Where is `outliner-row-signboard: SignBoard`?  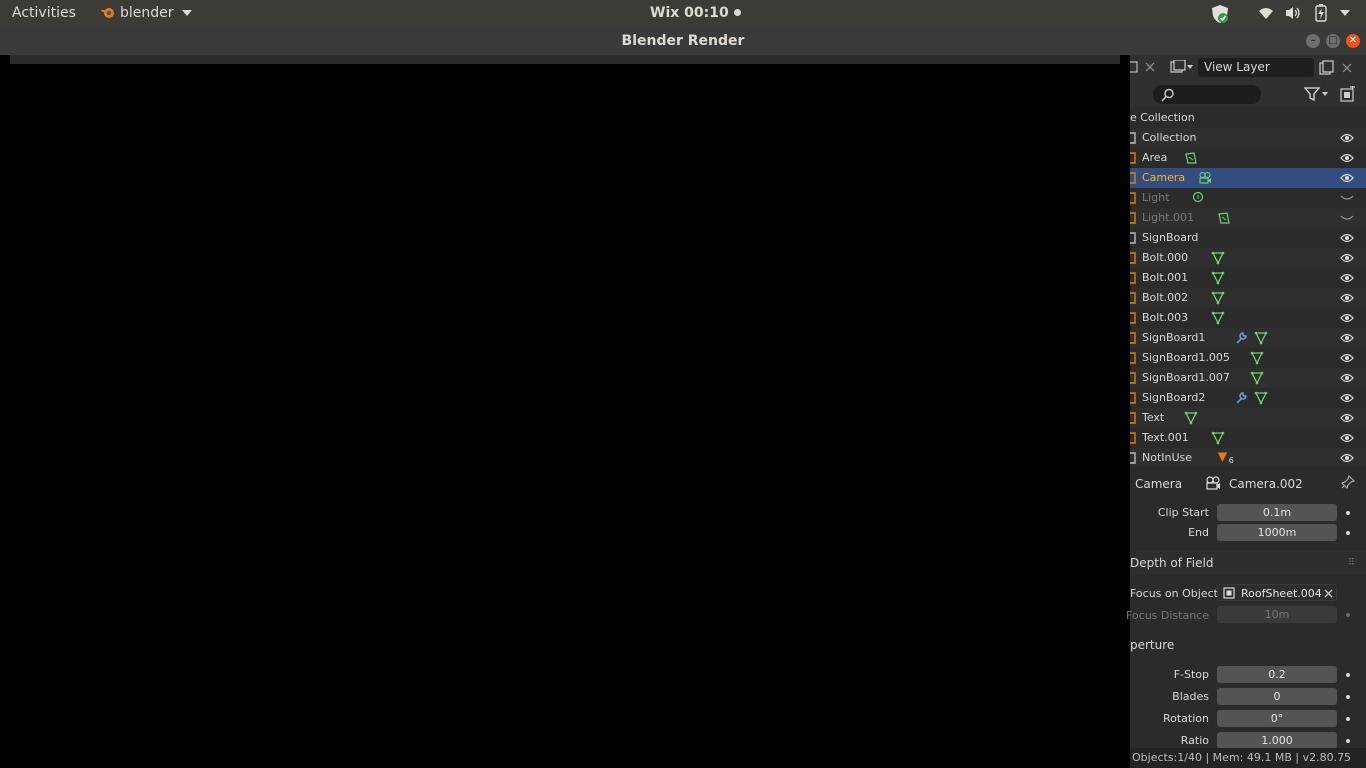
outliner-row-signboard: SignBoard is located at coordinates (1248, 238).